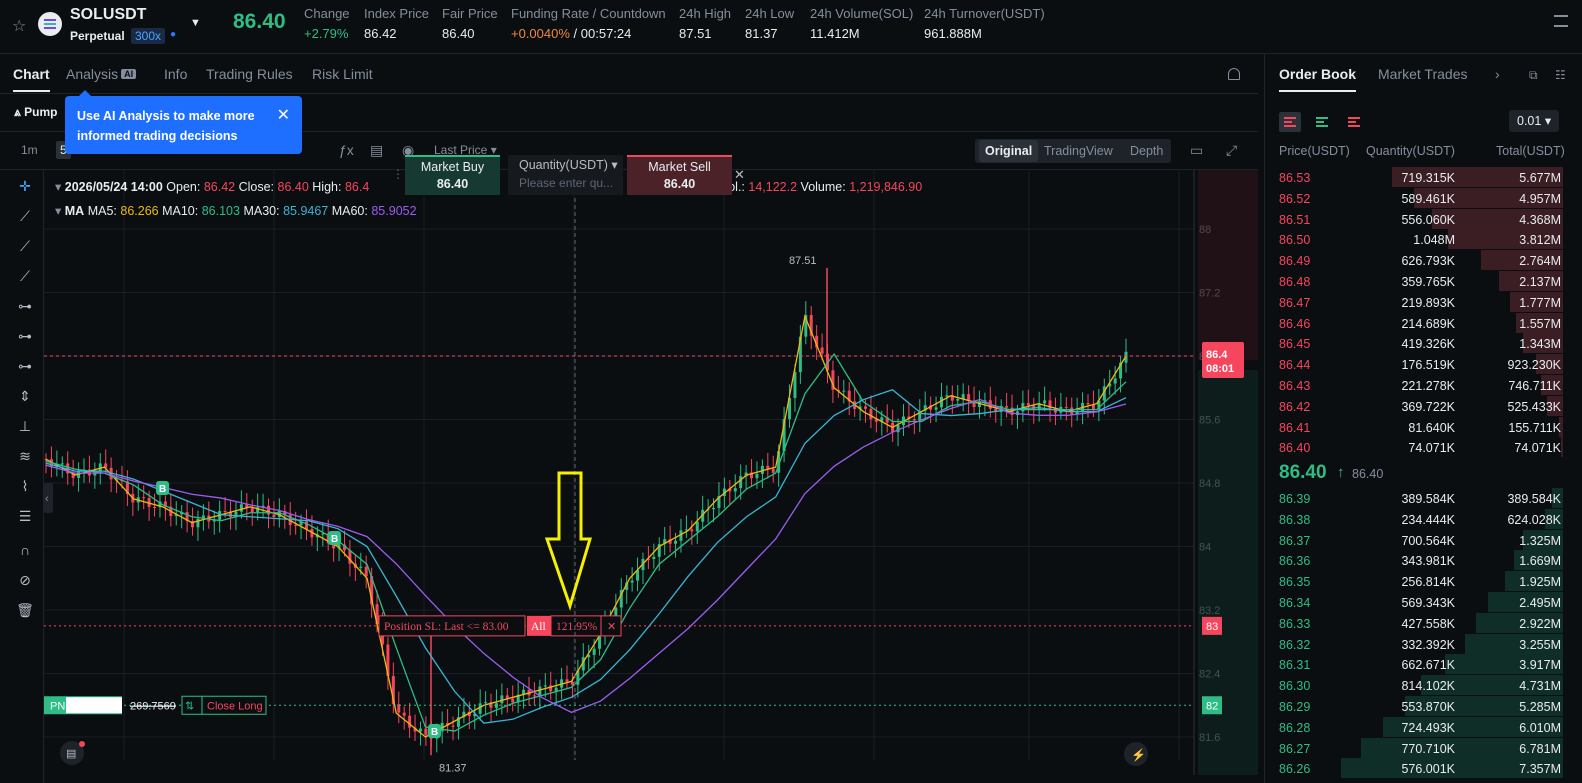  What do you see at coordinates (1560, 75) in the screenshot?
I see `panel-settings-icon: ☷` at bounding box center [1560, 75].